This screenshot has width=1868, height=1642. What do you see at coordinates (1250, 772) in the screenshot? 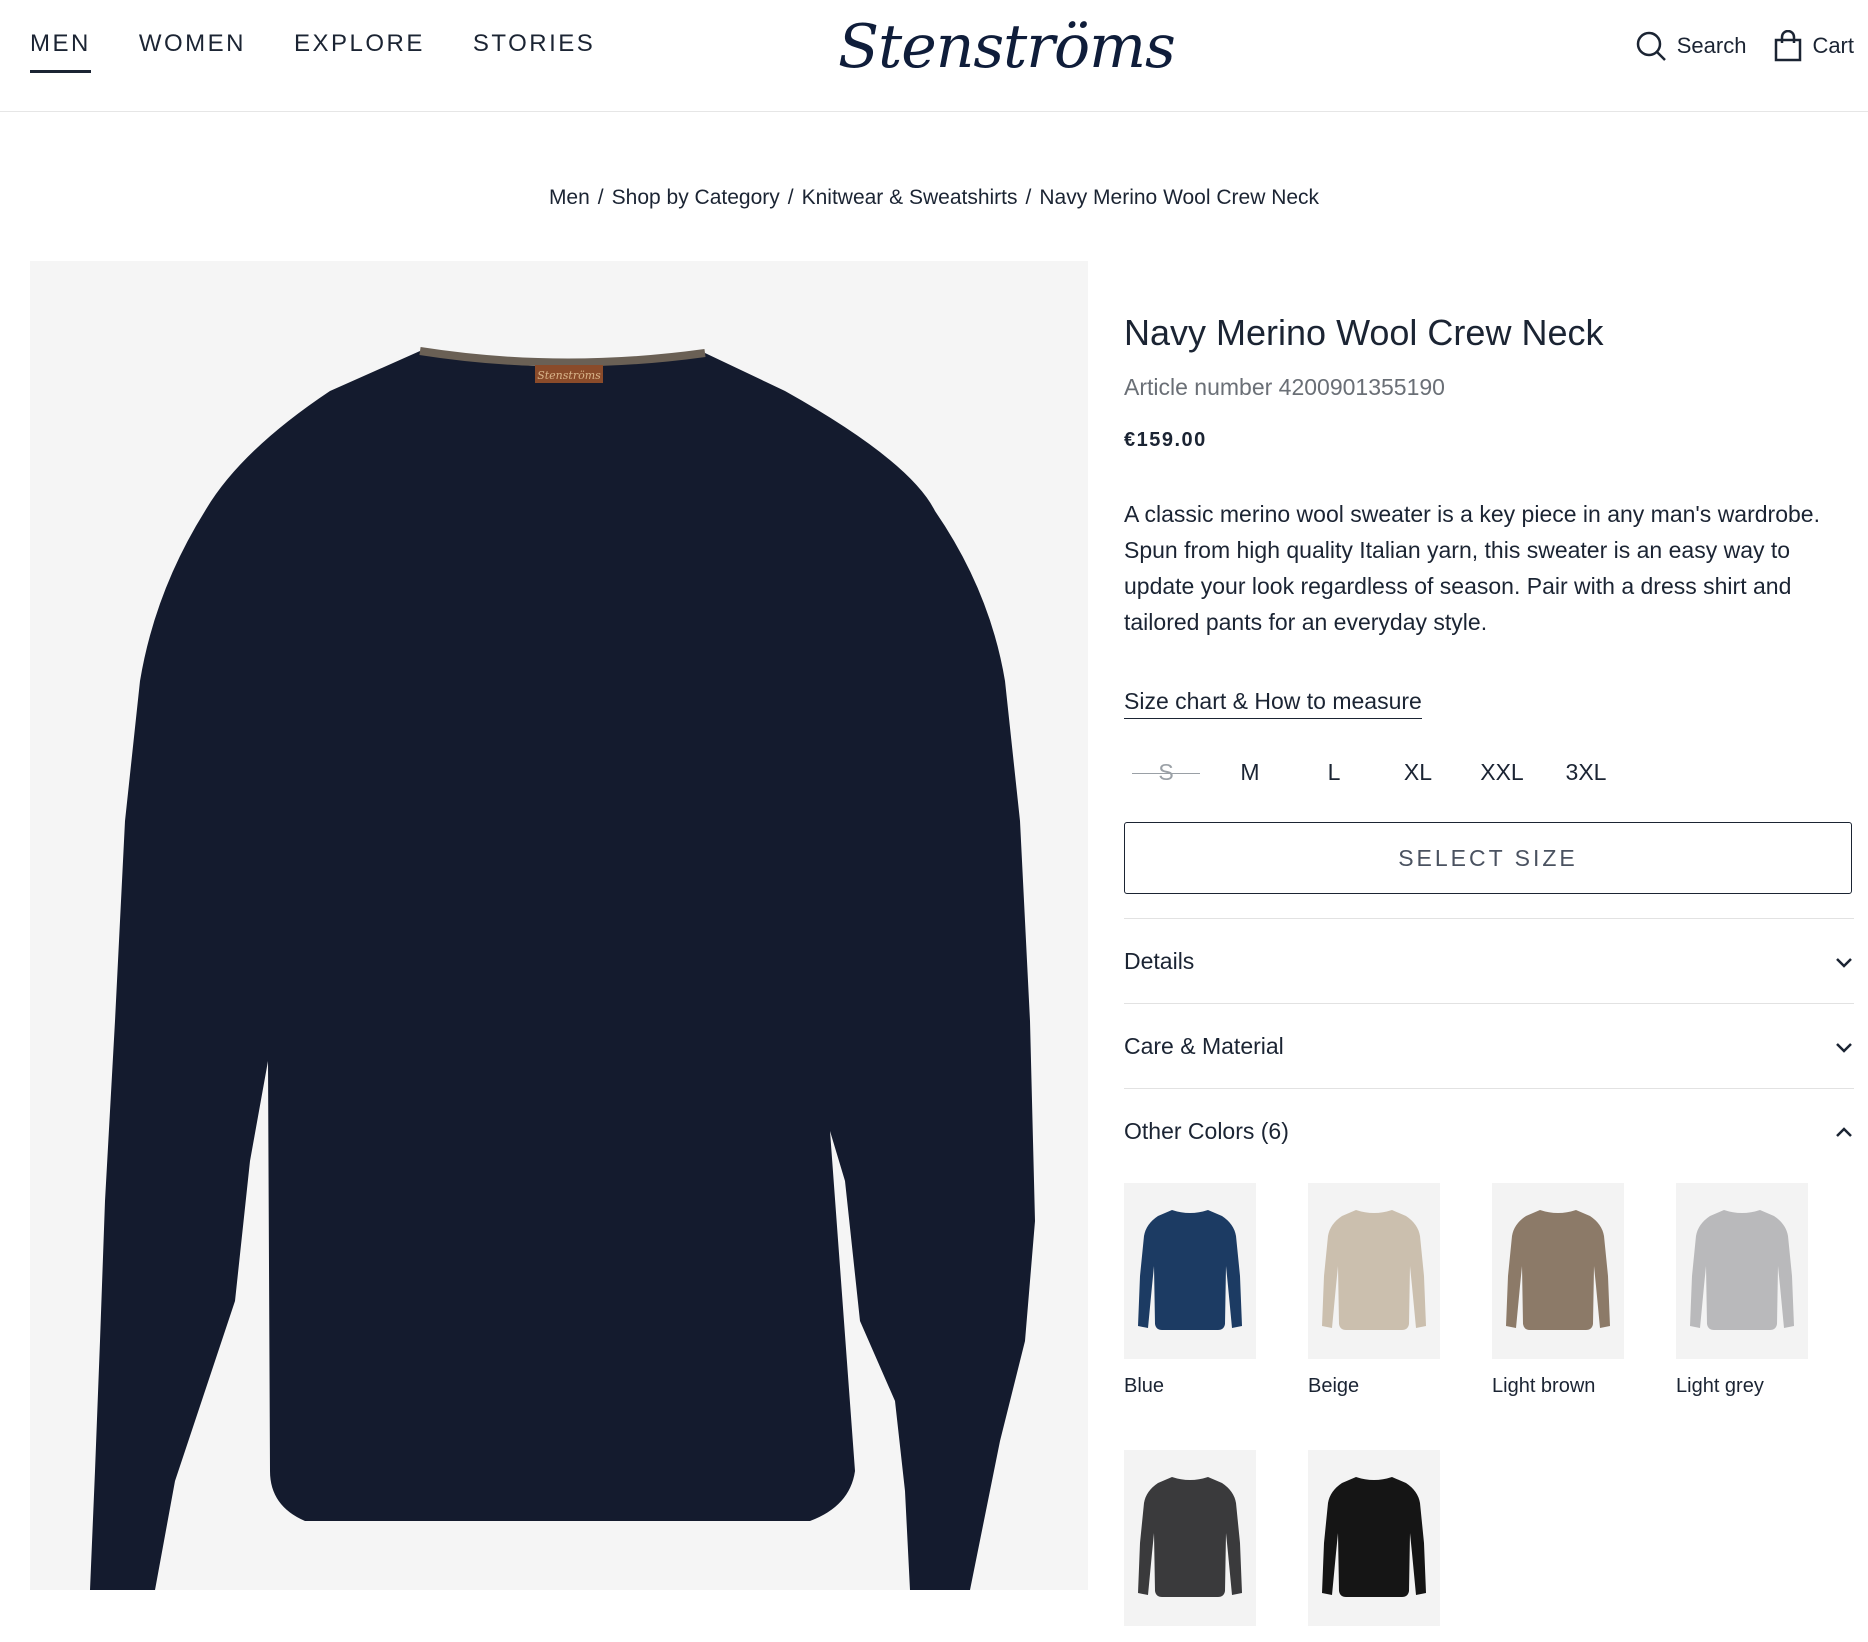
I see `size-option-m: M` at bounding box center [1250, 772].